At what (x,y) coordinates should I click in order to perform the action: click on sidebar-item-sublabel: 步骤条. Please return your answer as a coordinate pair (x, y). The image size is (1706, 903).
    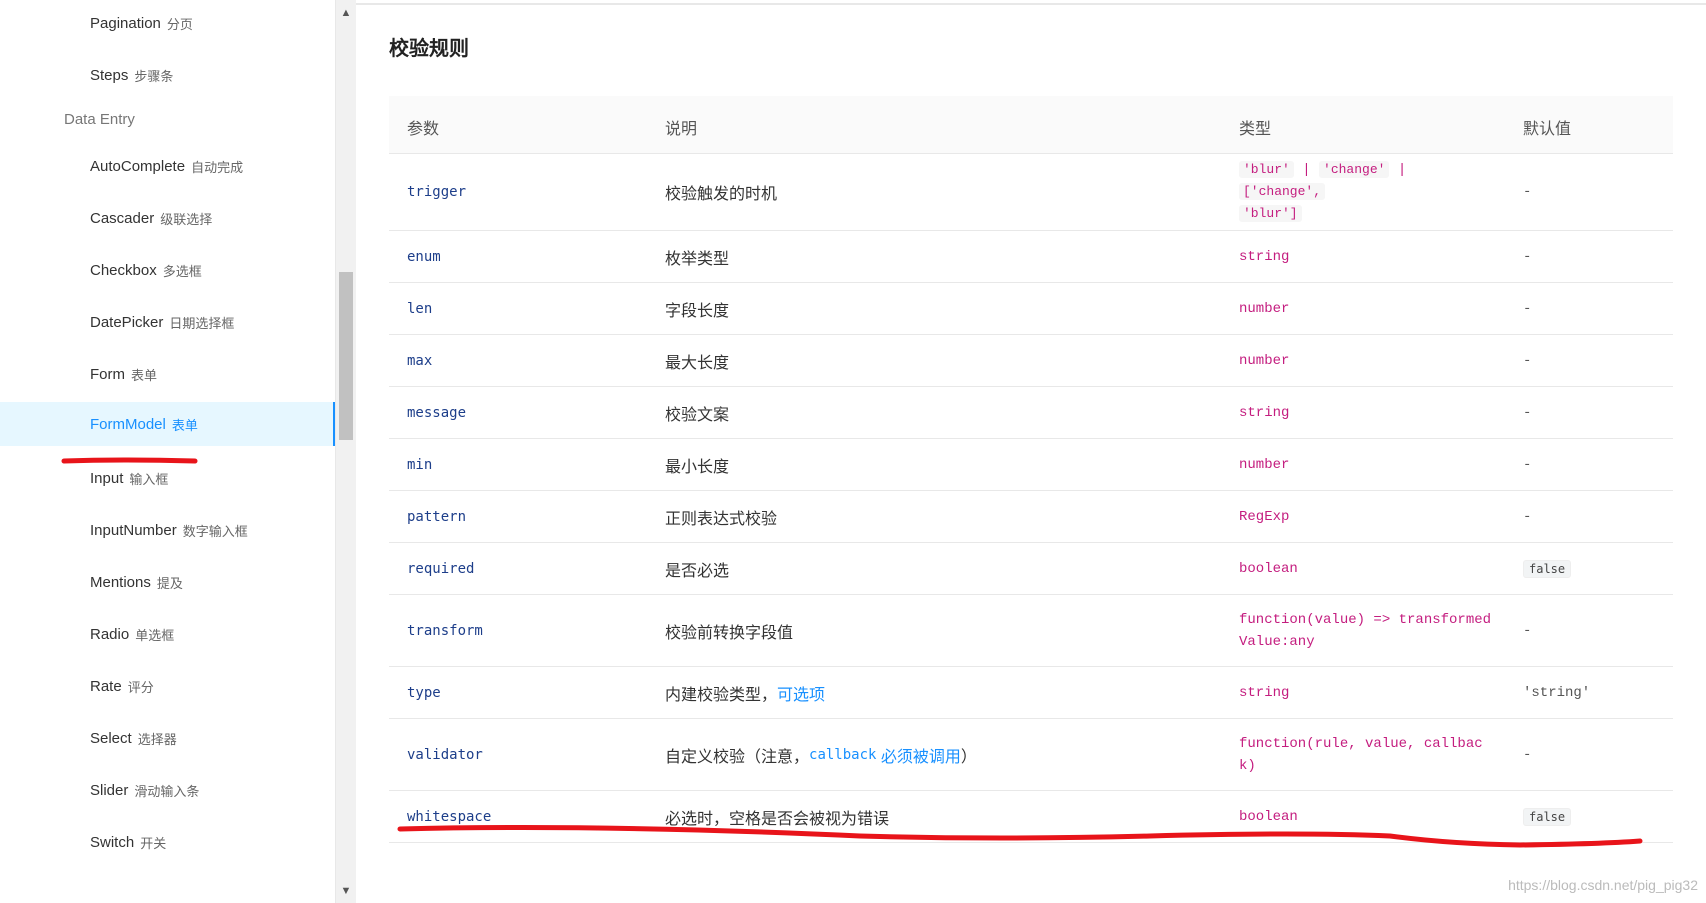
    Looking at the image, I should click on (154, 76).